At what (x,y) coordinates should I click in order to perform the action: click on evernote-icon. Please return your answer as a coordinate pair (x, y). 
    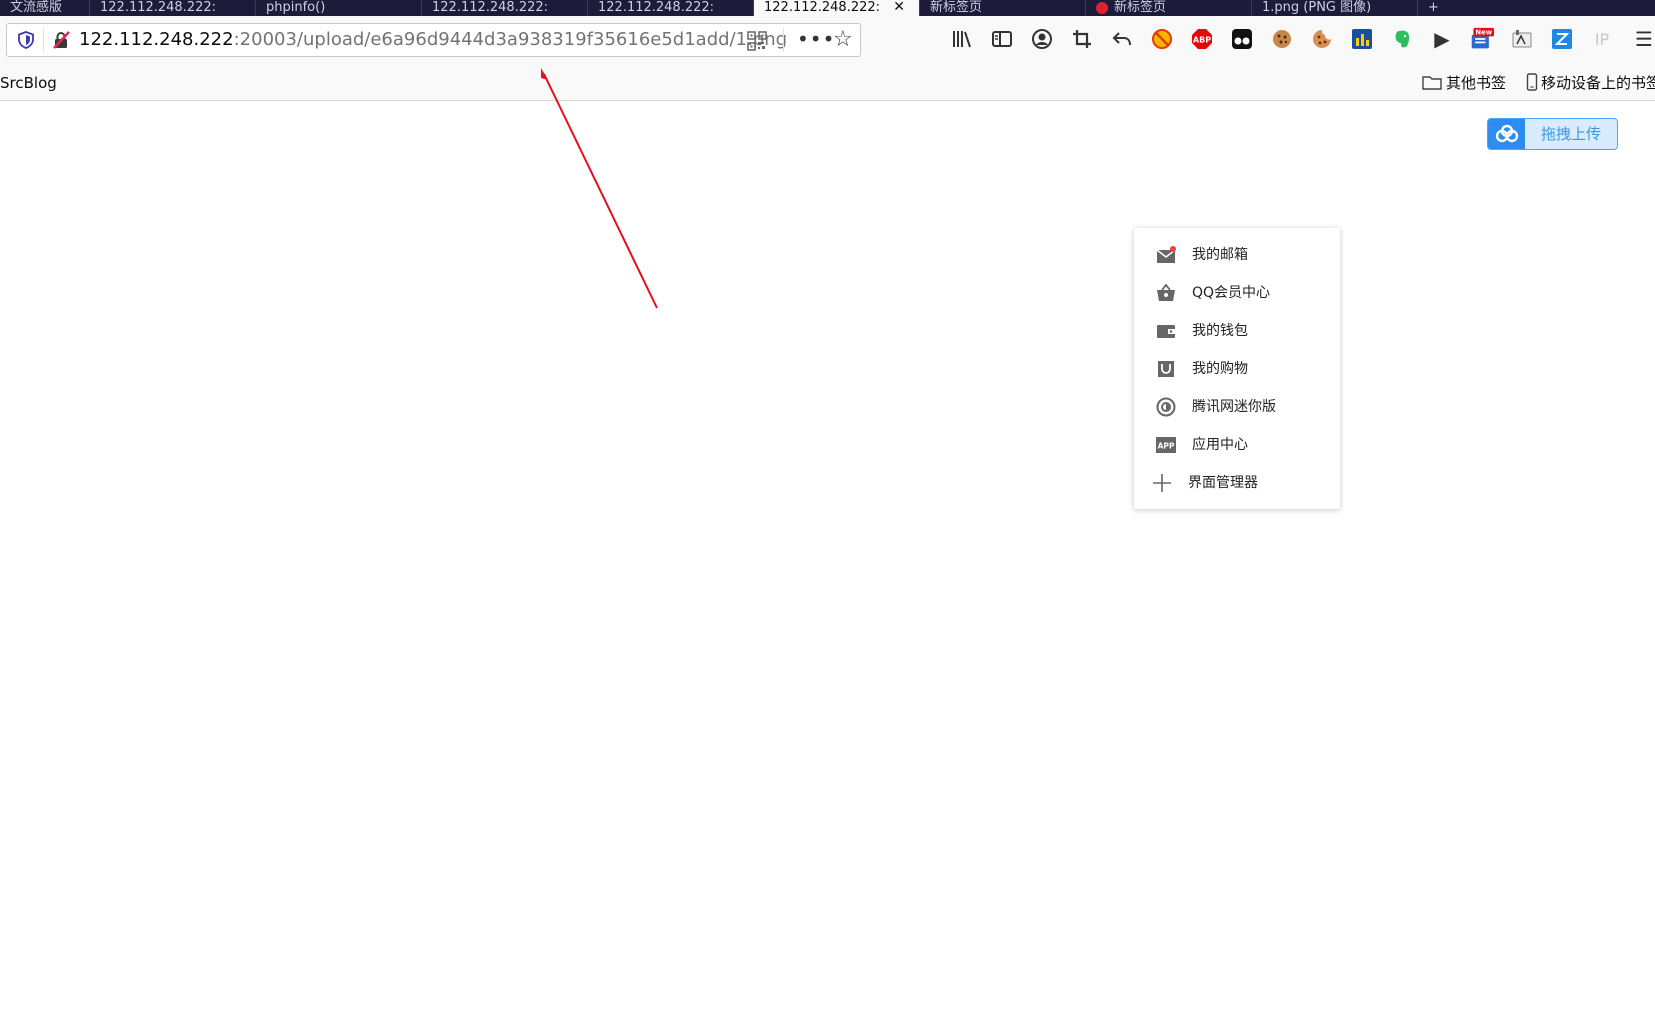
    Looking at the image, I should click on (1402, 39).